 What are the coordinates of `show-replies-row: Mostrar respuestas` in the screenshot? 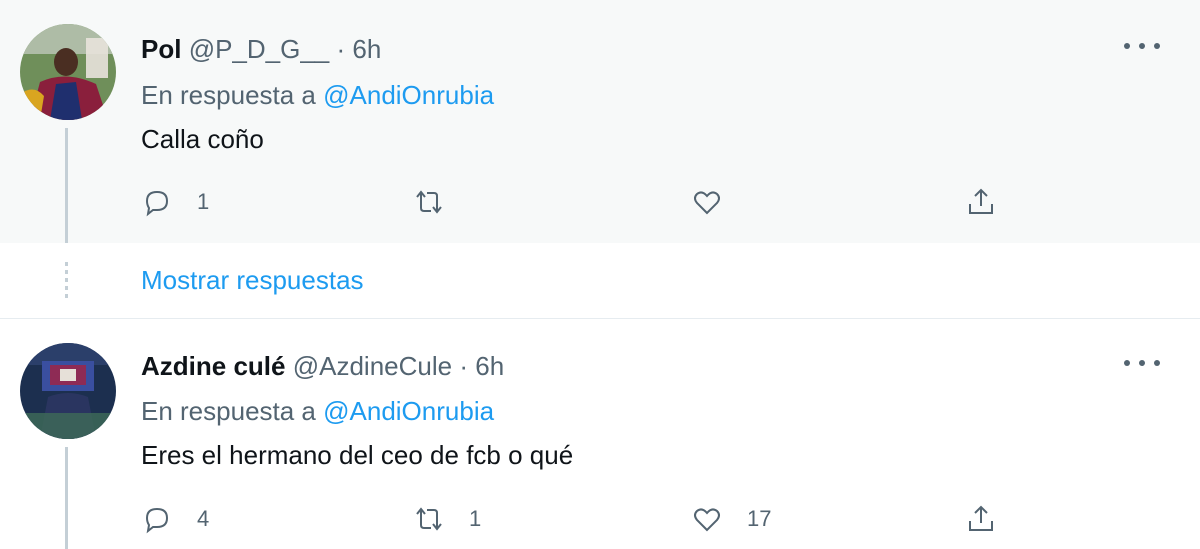 It's located at (600, 281).